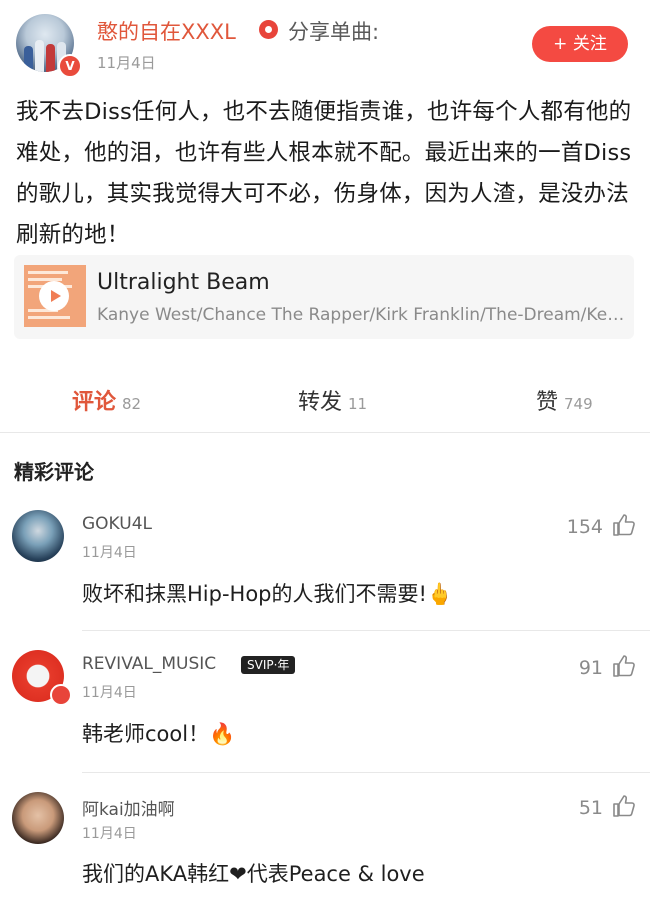 This screenshot has width=650, height=904. What do you see at coordinates (54, 296) in the screenshot?
I see `play-icon` at bounding box center [54, 296].